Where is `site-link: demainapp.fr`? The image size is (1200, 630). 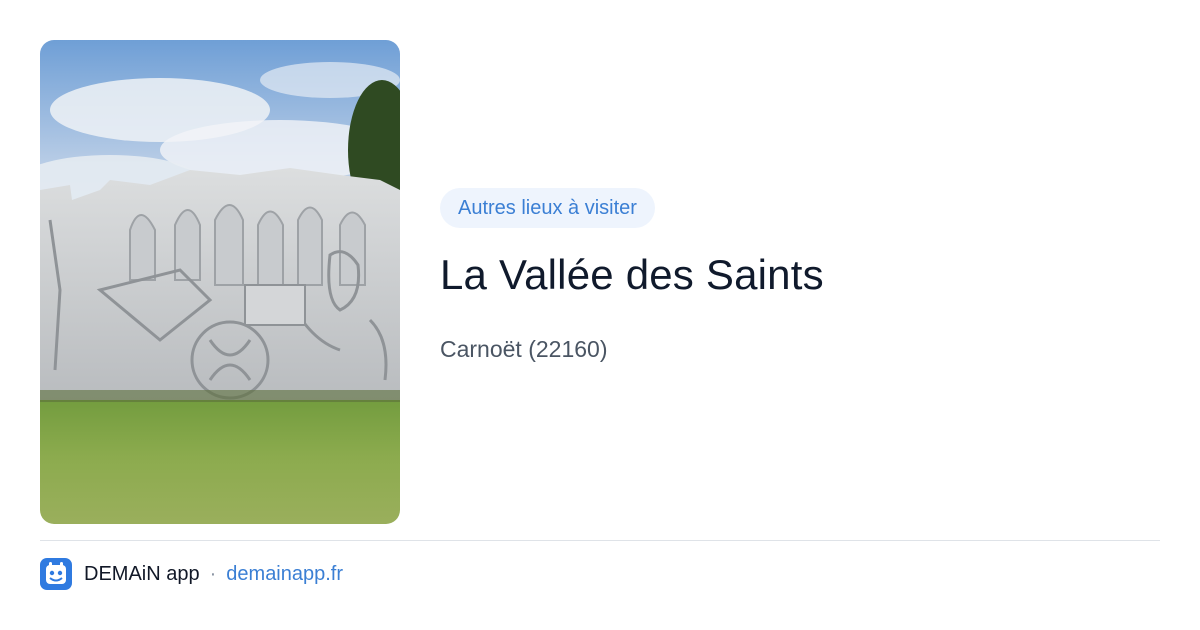 site-link: demainapp.fr is located at coordinates (284, 574).